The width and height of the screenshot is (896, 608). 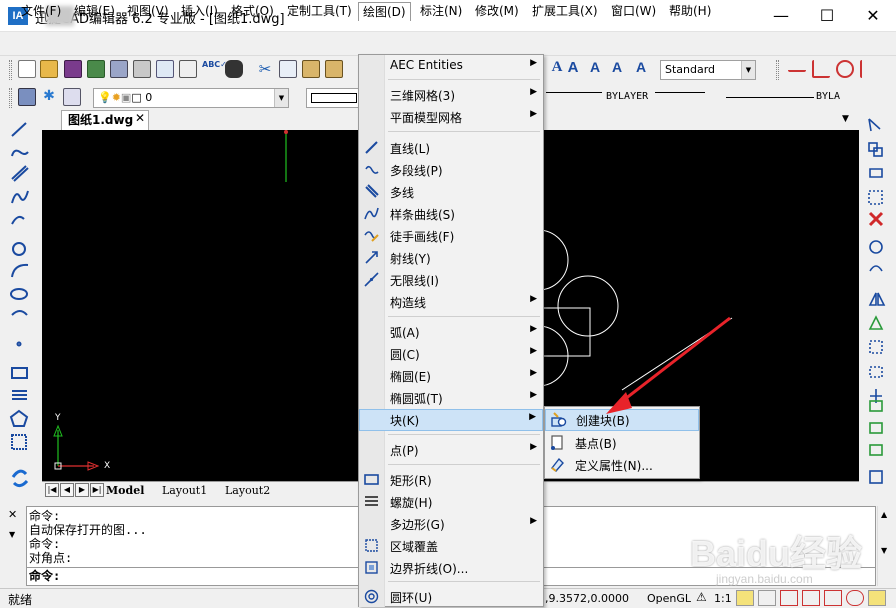 I want to click on close-button: ✕, so click(x=873, y=16).